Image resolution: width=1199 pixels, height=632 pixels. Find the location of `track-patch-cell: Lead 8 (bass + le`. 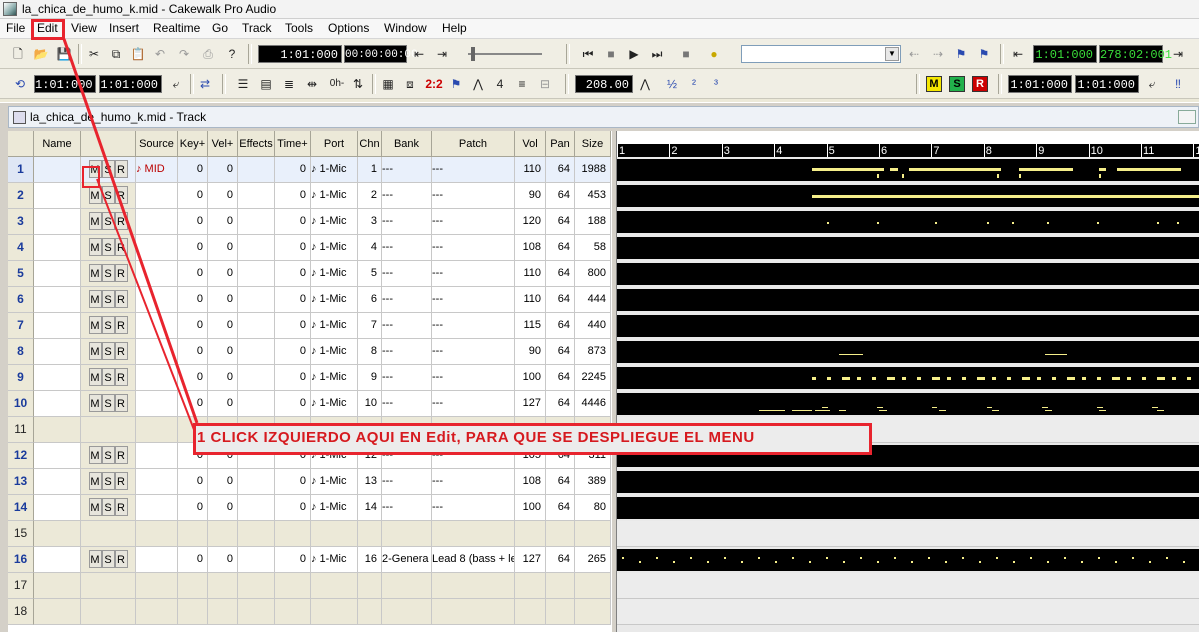

track-patch-cell: Lead 8 (bass + le is located at coordinates (473, 560).